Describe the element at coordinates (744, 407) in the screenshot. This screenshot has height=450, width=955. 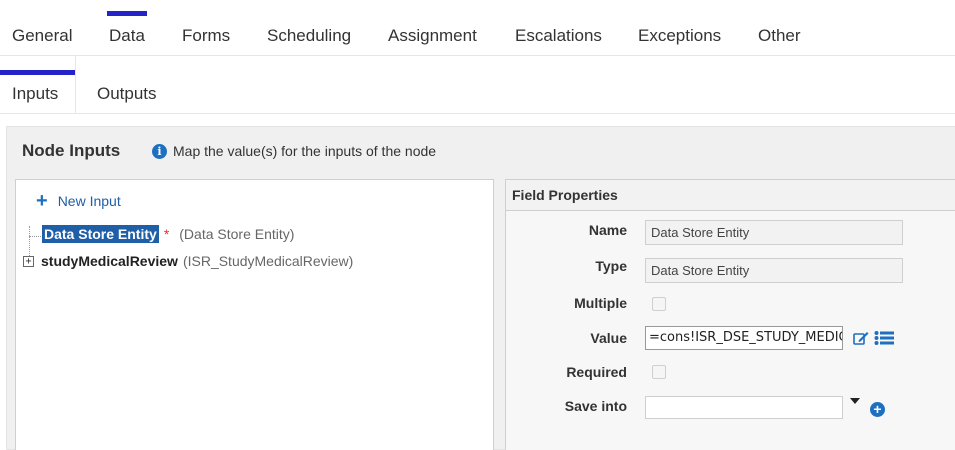
I see `save-into-input` at that location.